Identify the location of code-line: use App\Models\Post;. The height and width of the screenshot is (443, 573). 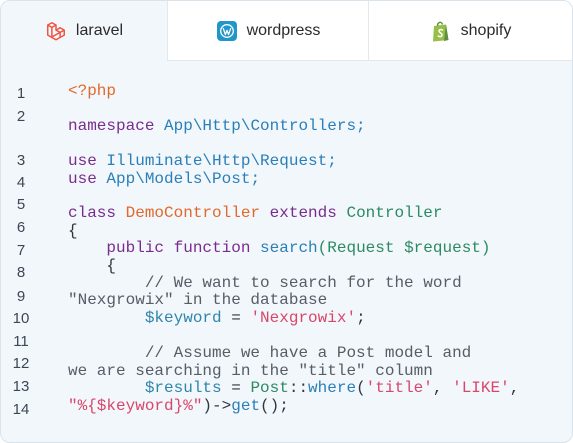
(164, 179).